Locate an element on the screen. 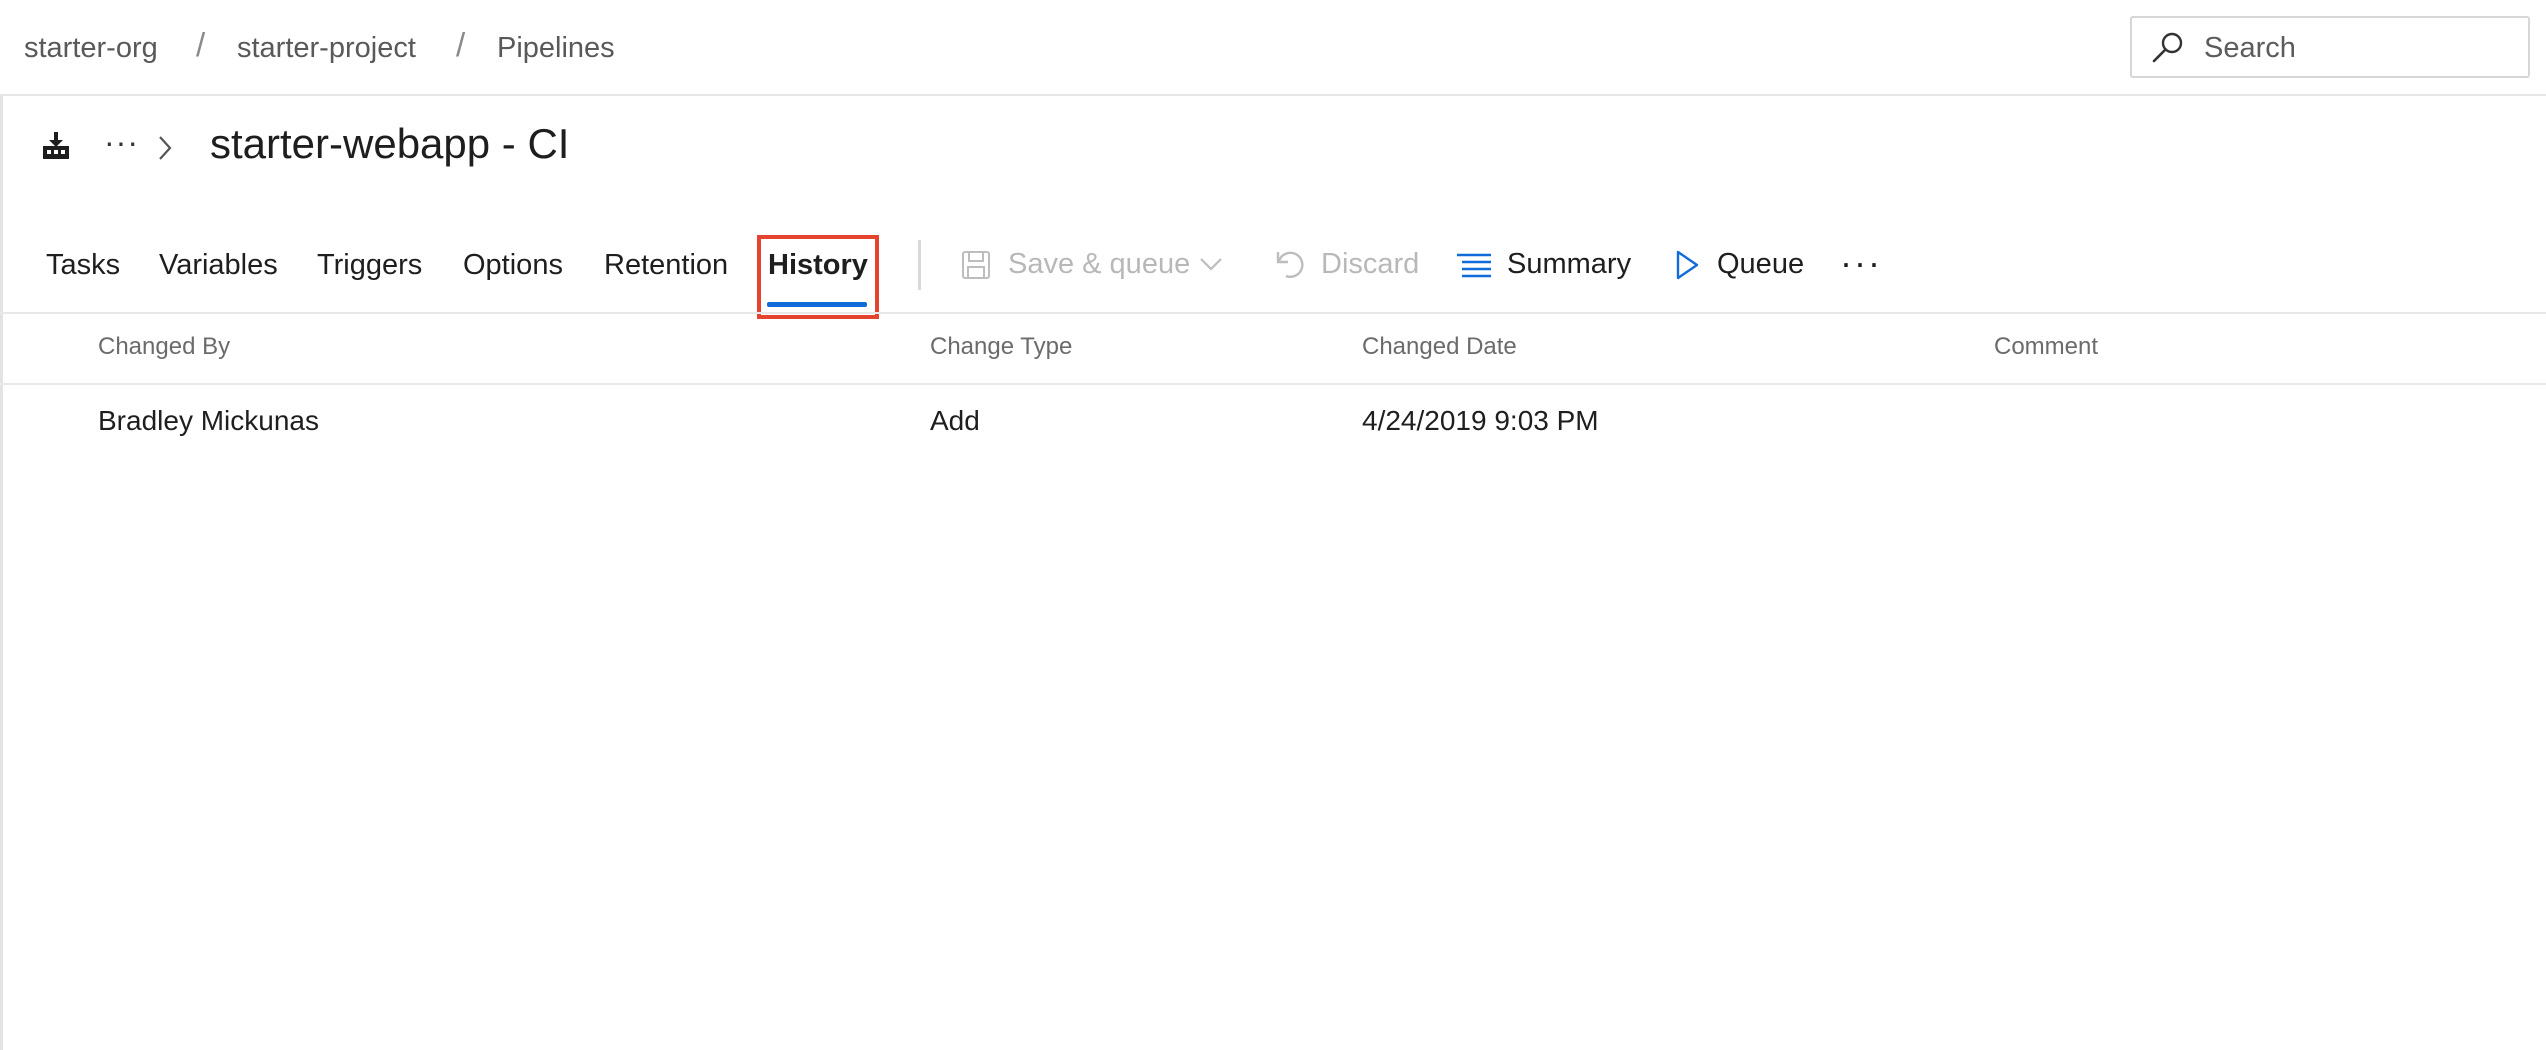 The image size is (2546, 1050). column-header-changed-by: Changed By is located at coordinates (164, 347).